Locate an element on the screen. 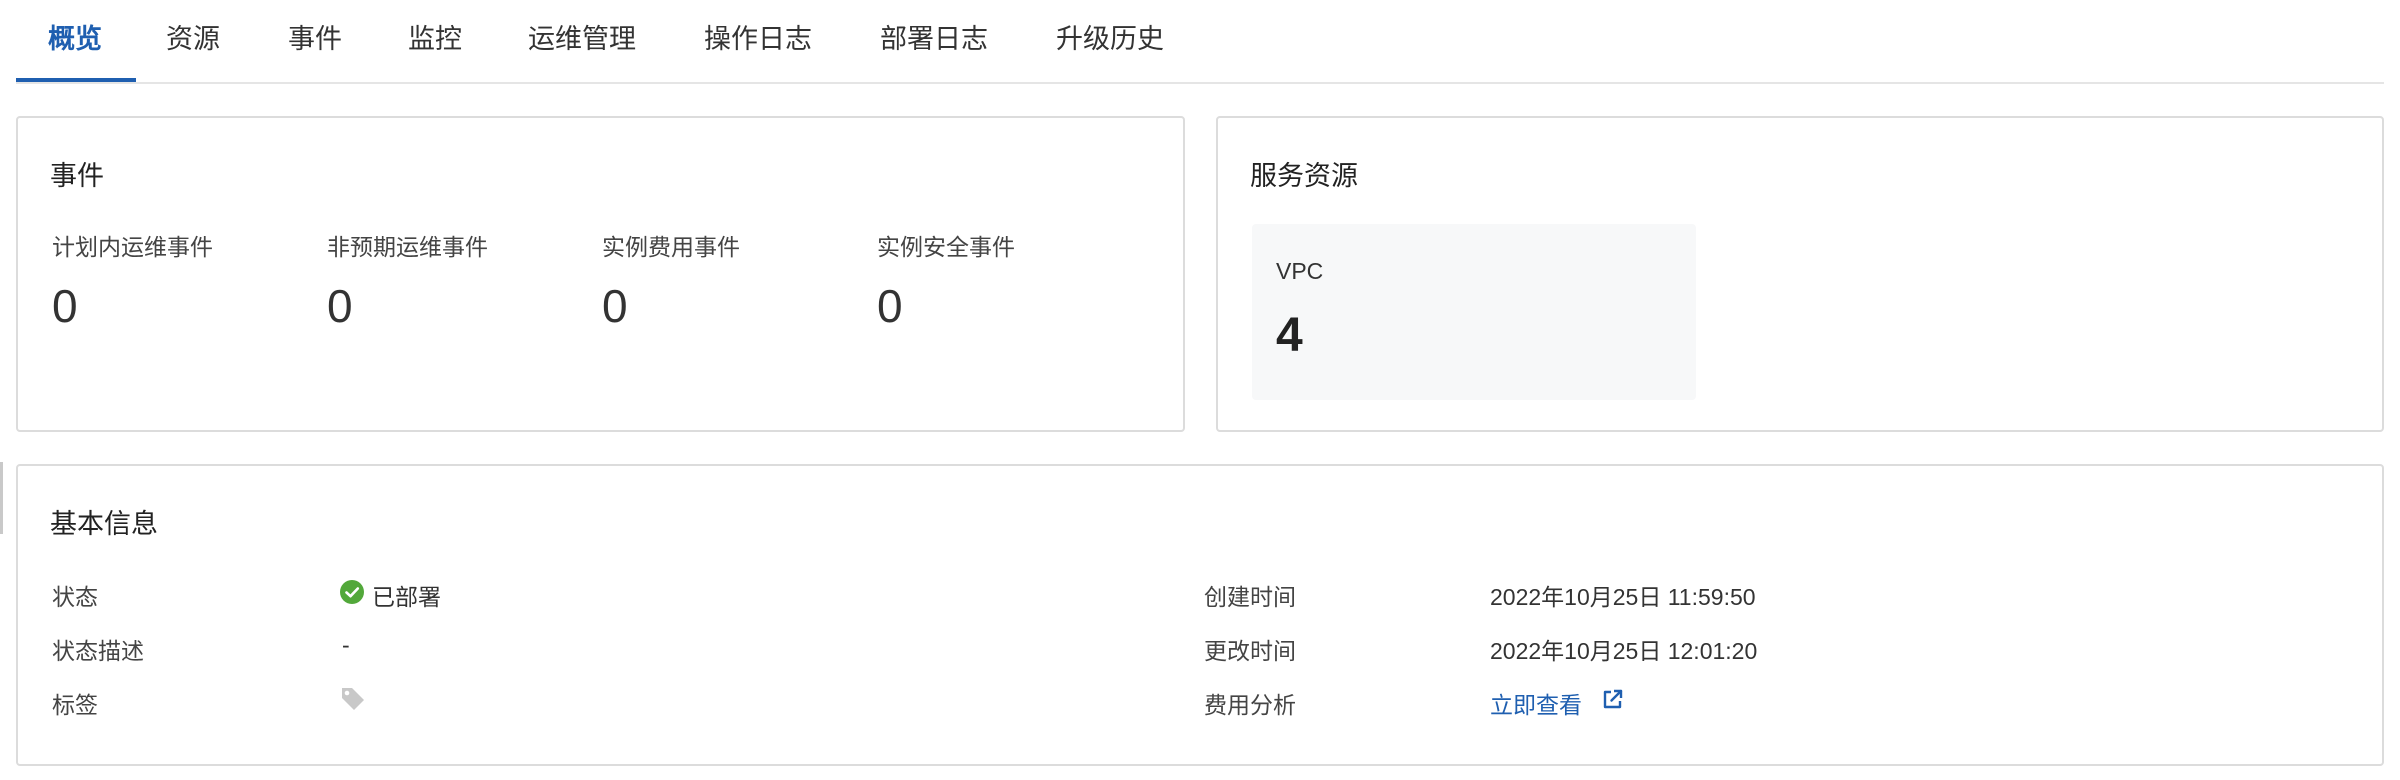  tab-bar: 概览 资源 事件 监控 运维管理 操作日志 部署日志 升级历史 is located at coordinates (1200, 42).